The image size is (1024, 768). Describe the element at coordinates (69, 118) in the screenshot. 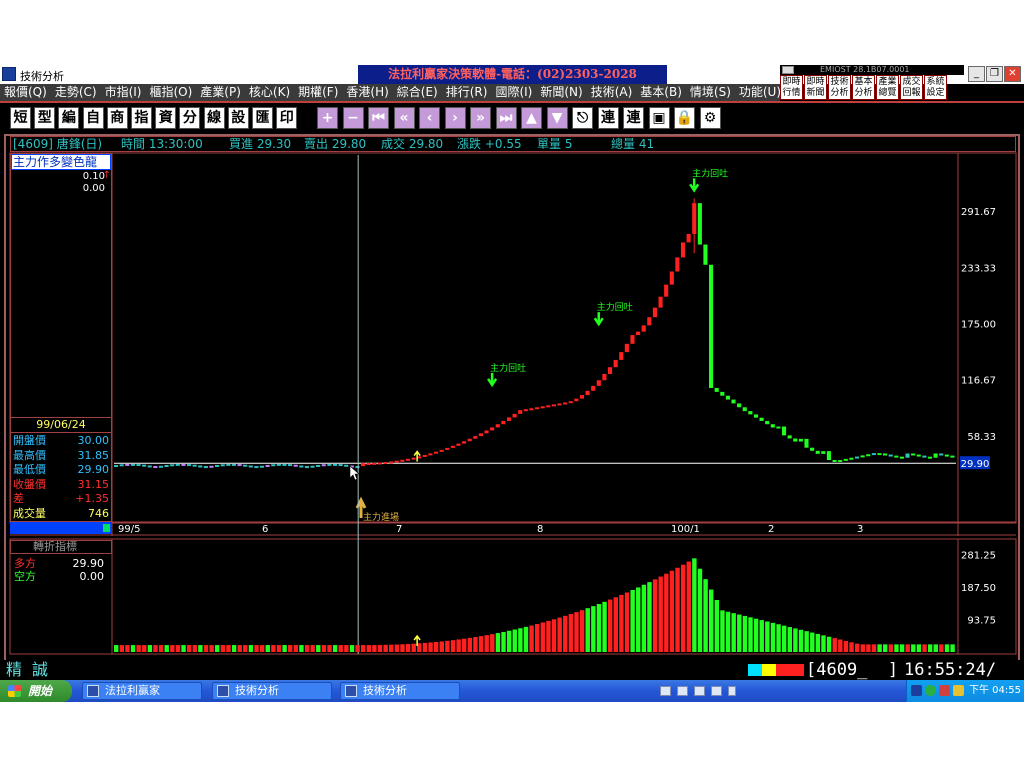

I see `toolbar-char-button-2: 編` at that location.